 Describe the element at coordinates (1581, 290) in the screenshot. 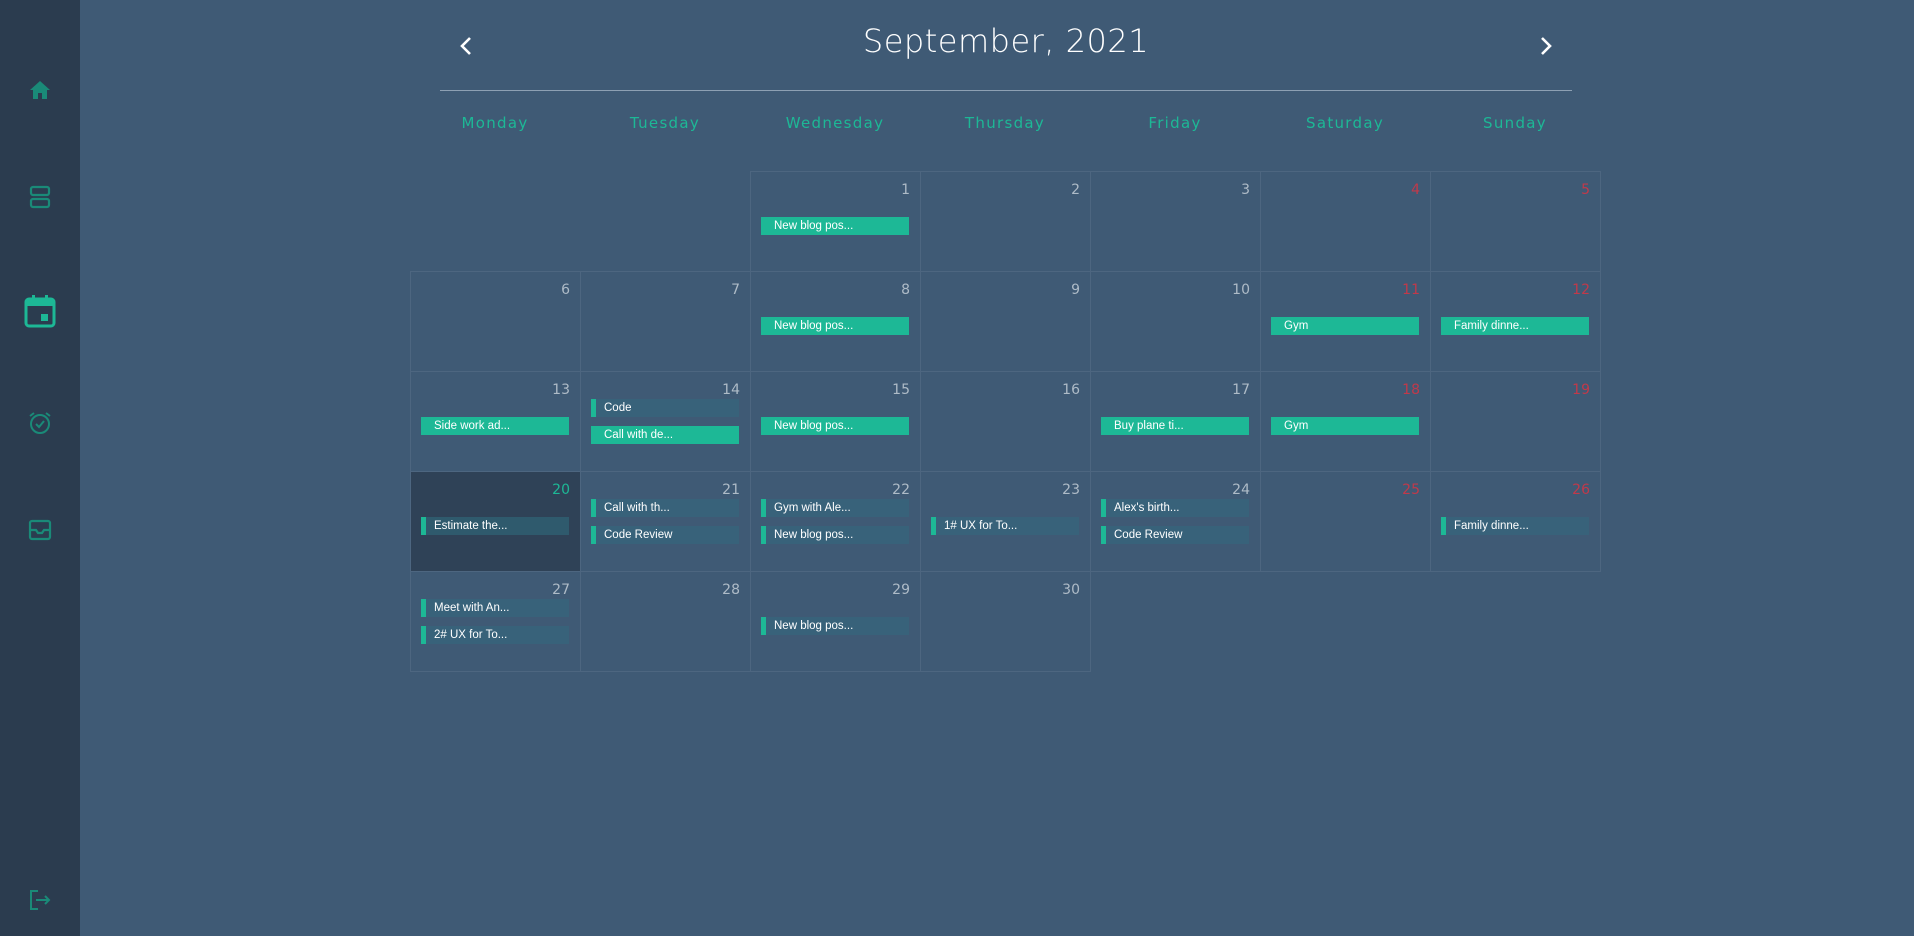

I see `day-number: 12` at that location.